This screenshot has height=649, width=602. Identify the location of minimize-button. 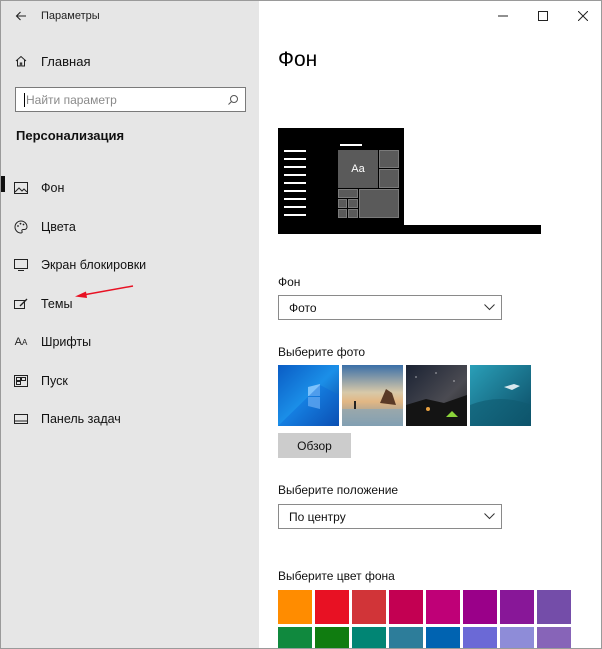
(503, 16).